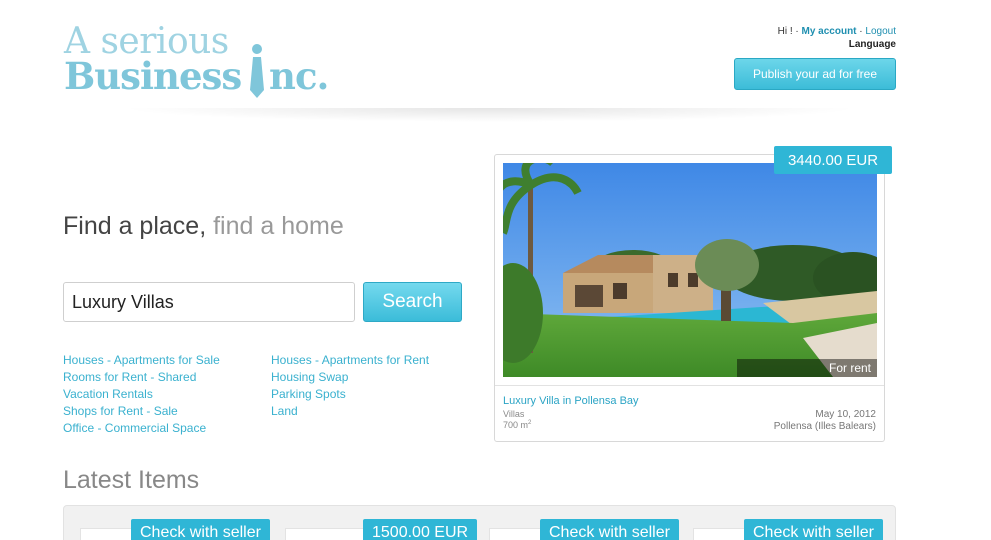 The image size is (991, 540). What do you see at coordinates (350, 394) in the screenshot?
I see `category-link: Parking Spots` at bounding box center [350, 394].